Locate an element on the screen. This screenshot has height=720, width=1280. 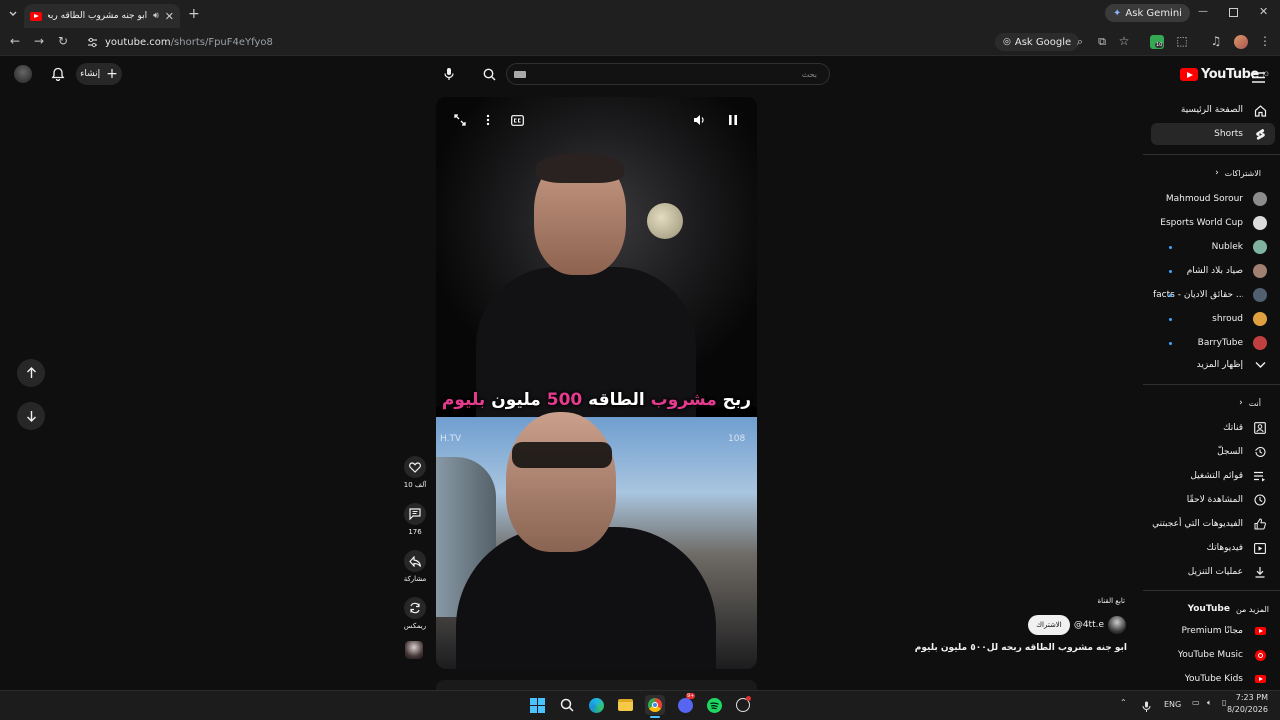
sidebar-item-playlists: قوائم التشغيل is located at coordinates (1213, 476).